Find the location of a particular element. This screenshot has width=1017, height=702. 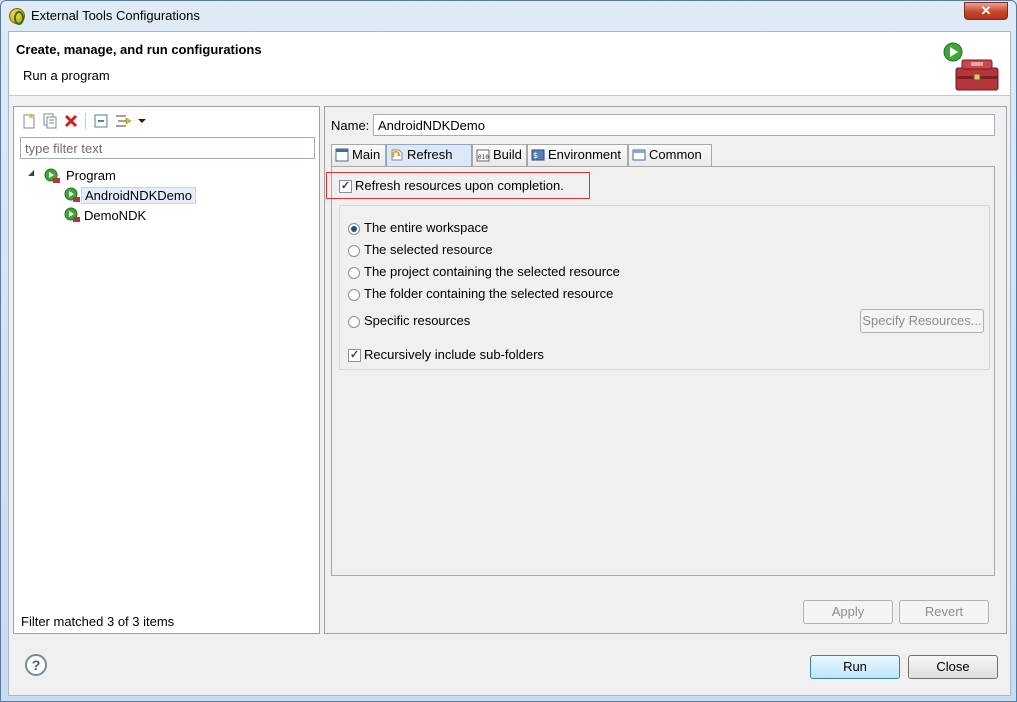

tree-item-label: Program is located at coordinates (91, 175).